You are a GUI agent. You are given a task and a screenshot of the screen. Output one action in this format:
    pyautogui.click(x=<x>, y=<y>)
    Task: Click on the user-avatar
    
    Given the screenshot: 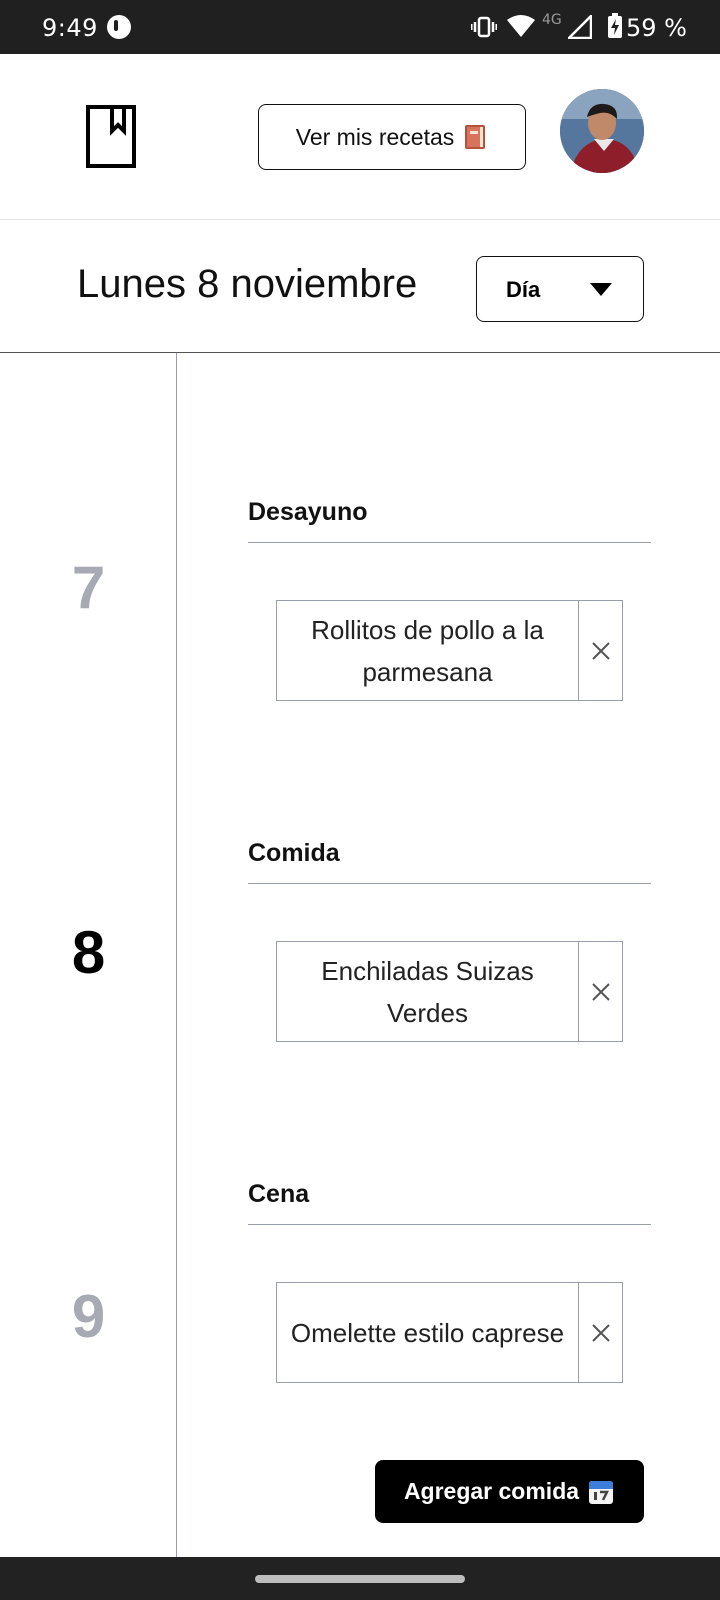 What is the action you would take?
    pyautogui.click(x=602, y=131)
    